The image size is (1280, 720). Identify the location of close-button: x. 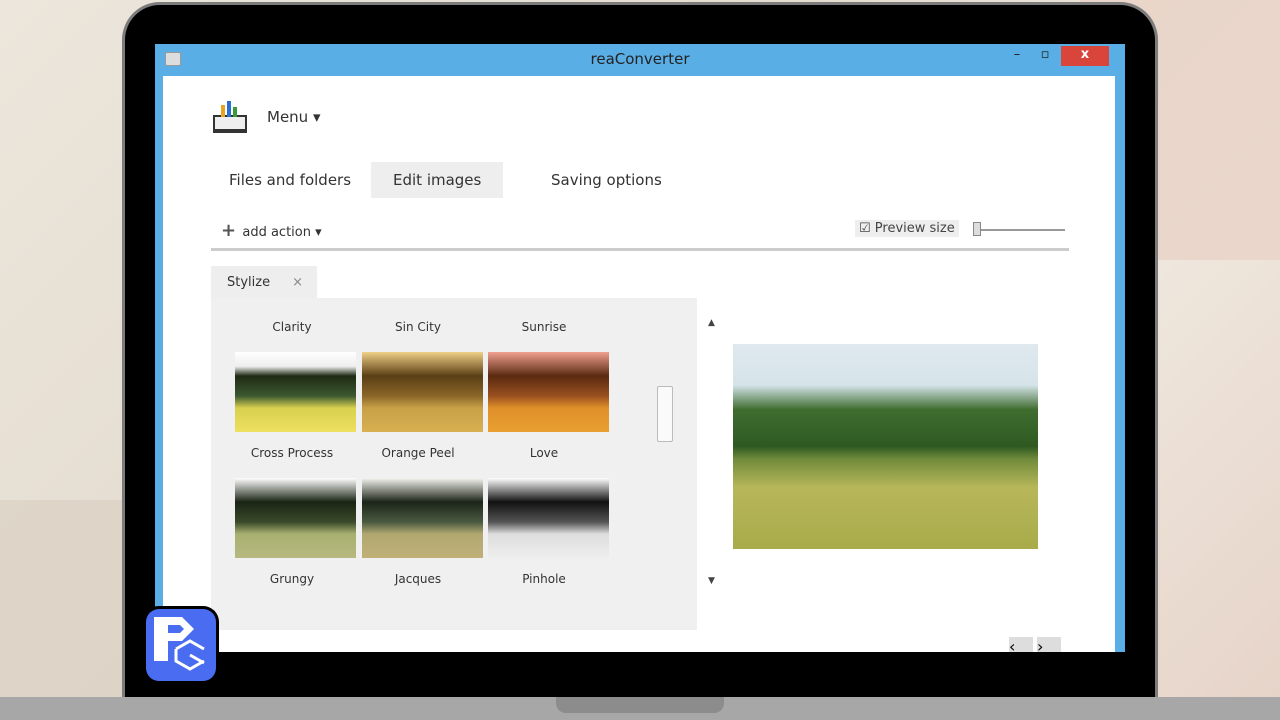
(1085, 56).